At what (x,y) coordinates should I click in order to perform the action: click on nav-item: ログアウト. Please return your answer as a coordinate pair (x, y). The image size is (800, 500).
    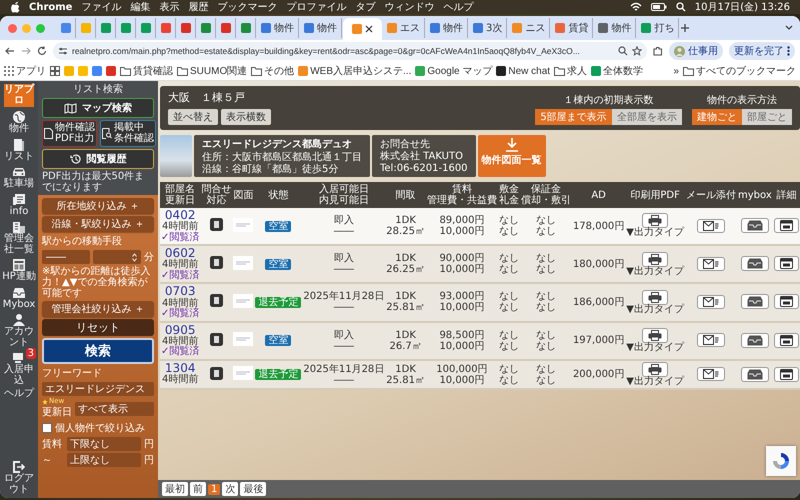
    Looking at the image, I should click on (19, 477).